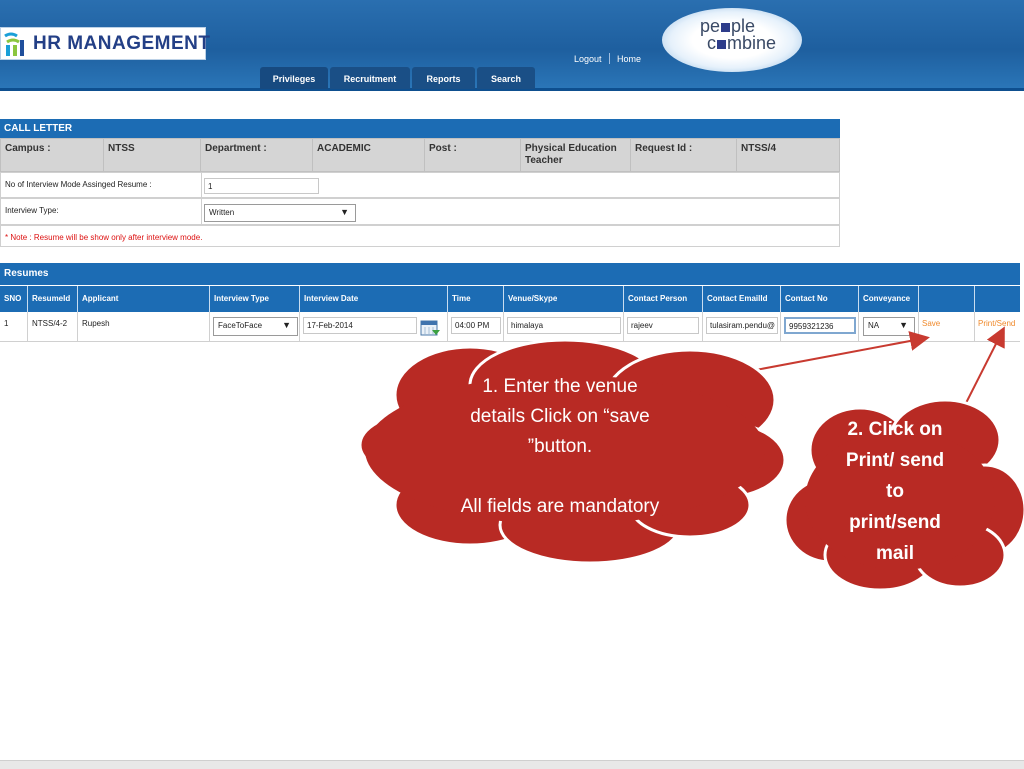 The height and width of the screenshot is (769, 1024). Describe the element at coordinates (837, 352) in the screenshot. I see `arrow-to-save` at that location.